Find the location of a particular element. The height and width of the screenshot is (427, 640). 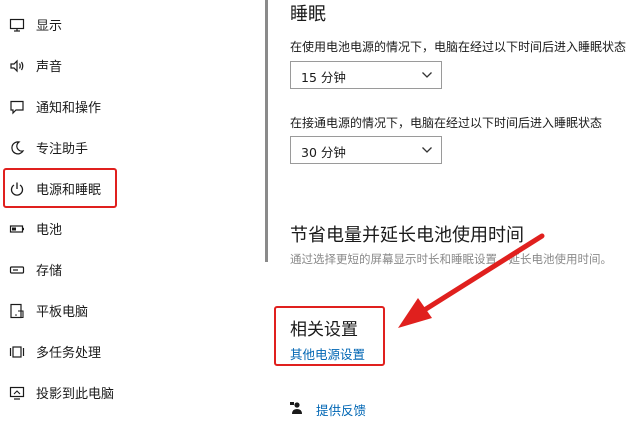

sidebar-item-battery: 电池 is located at coordinates (131, 228).